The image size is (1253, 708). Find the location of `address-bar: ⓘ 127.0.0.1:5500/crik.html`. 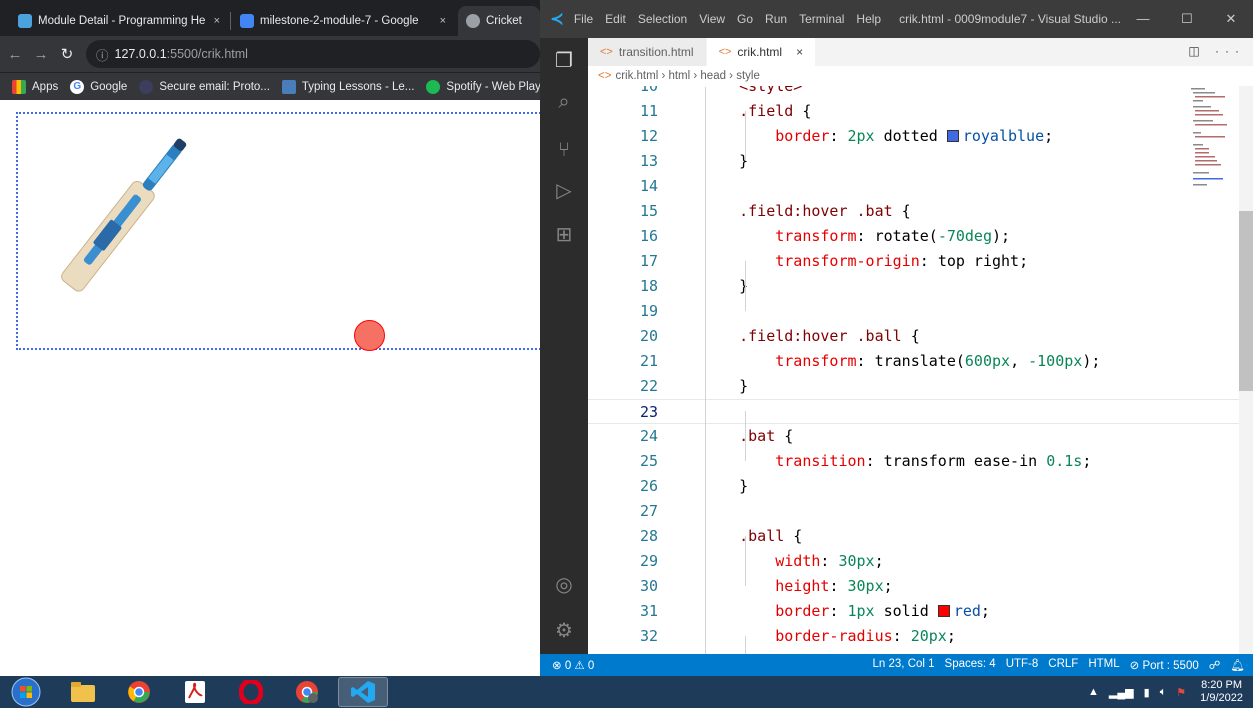

address-bar: ⓘ 127.0.0.1:5500/crik.html is located at coordinates (313, 54).